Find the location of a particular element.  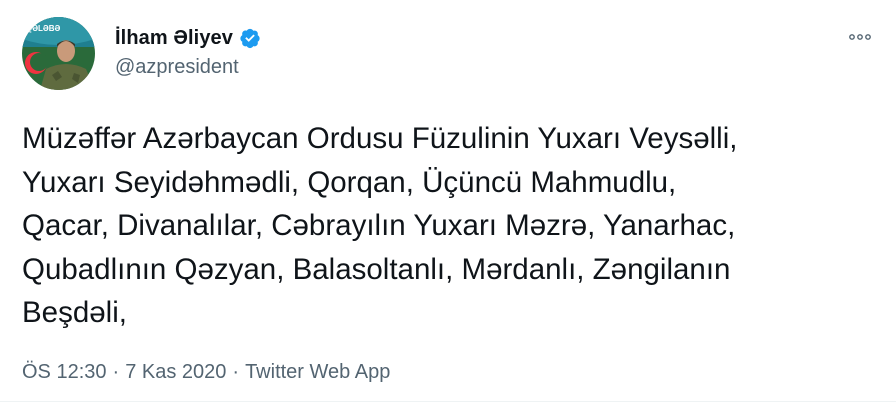

author-name-row: İlham Əliyev is located at coordinates (188, 38).